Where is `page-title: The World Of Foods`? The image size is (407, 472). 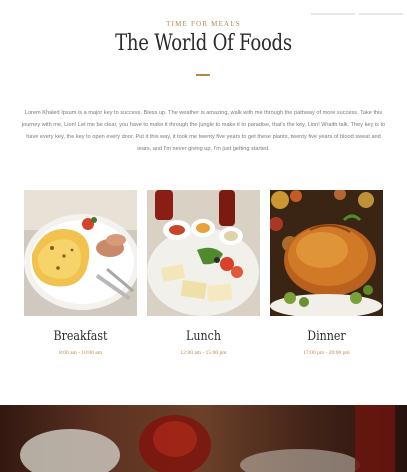 page-title: The World Of Foods is located at coordinates (203, 43).